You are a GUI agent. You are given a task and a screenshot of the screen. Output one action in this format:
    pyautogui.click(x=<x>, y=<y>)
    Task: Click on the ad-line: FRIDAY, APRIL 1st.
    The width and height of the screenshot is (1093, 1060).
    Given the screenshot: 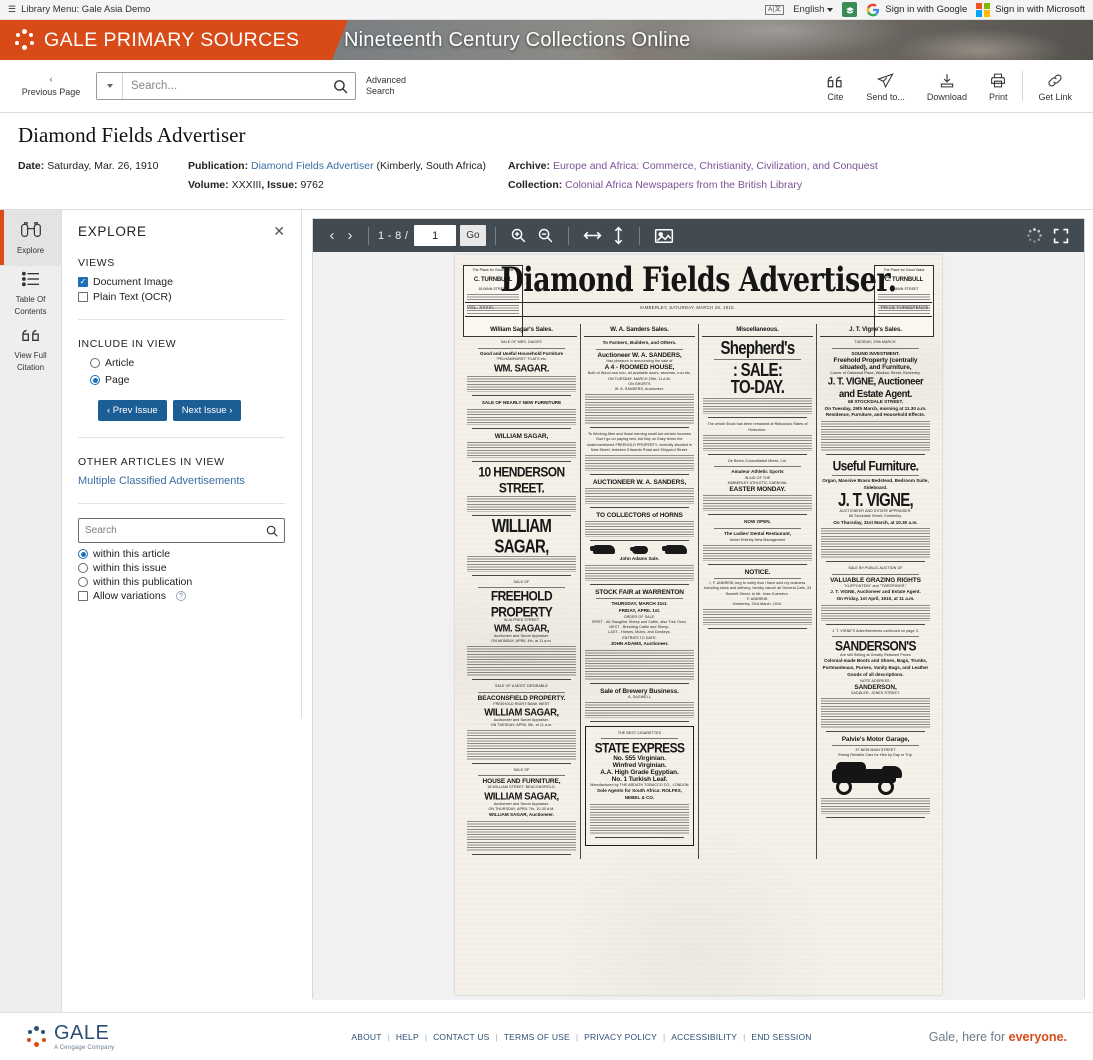 What is the action you would take?
    pyautogui.click(x=639, y=610)
    